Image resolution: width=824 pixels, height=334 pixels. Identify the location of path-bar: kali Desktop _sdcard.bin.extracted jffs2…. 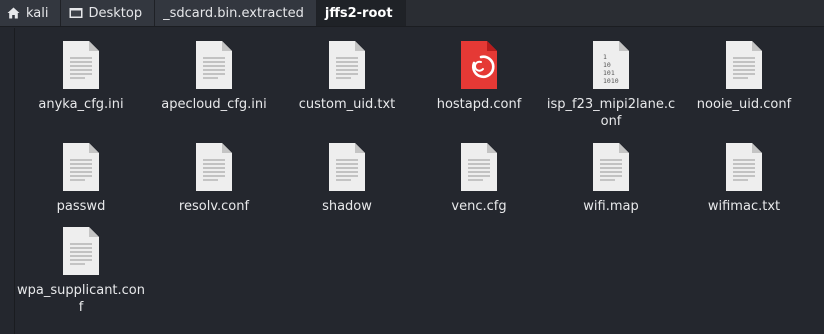
(412, 13).